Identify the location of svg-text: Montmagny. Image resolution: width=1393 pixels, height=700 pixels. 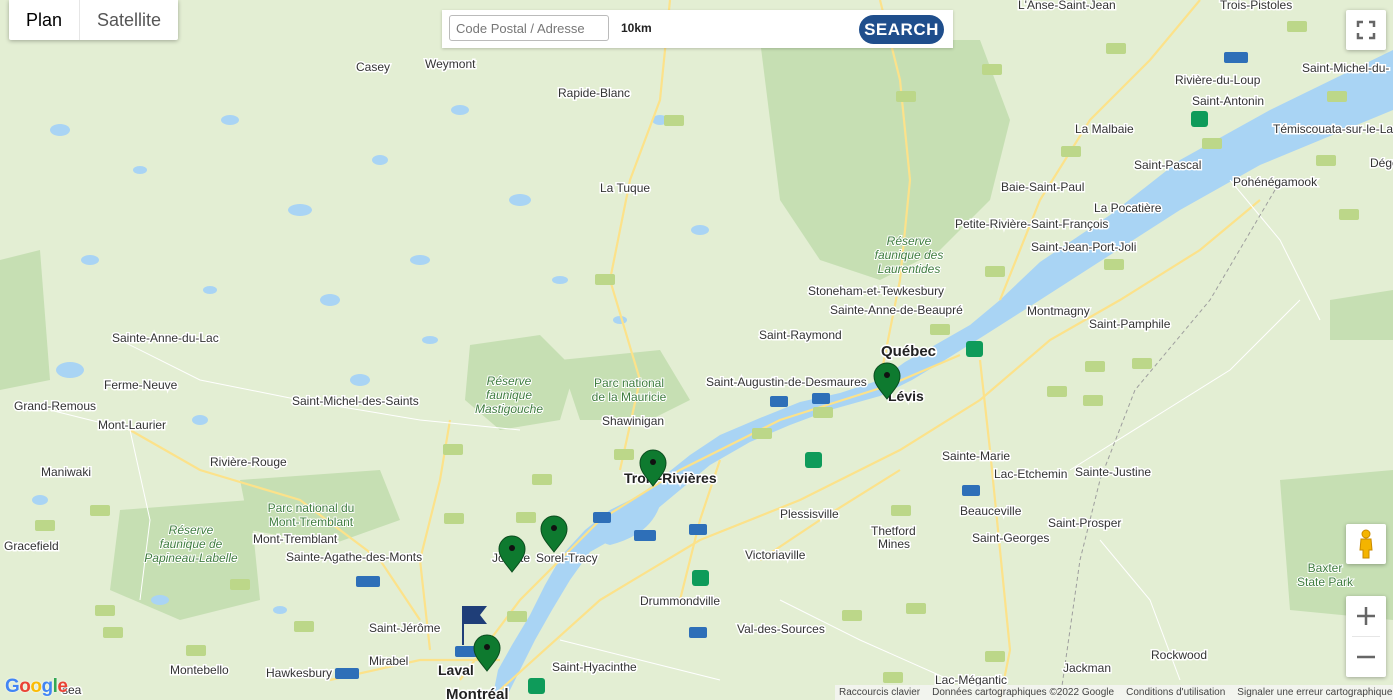
(1058, 311).